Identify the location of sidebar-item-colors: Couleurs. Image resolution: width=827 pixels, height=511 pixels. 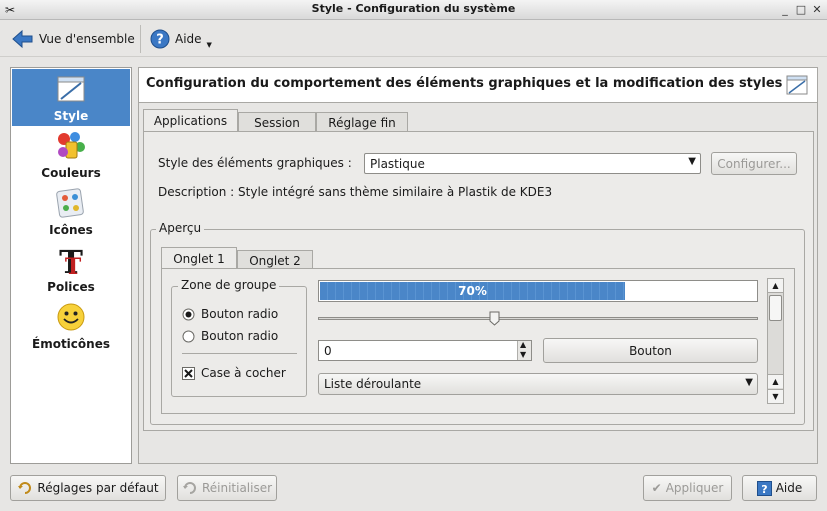
(71, 154).